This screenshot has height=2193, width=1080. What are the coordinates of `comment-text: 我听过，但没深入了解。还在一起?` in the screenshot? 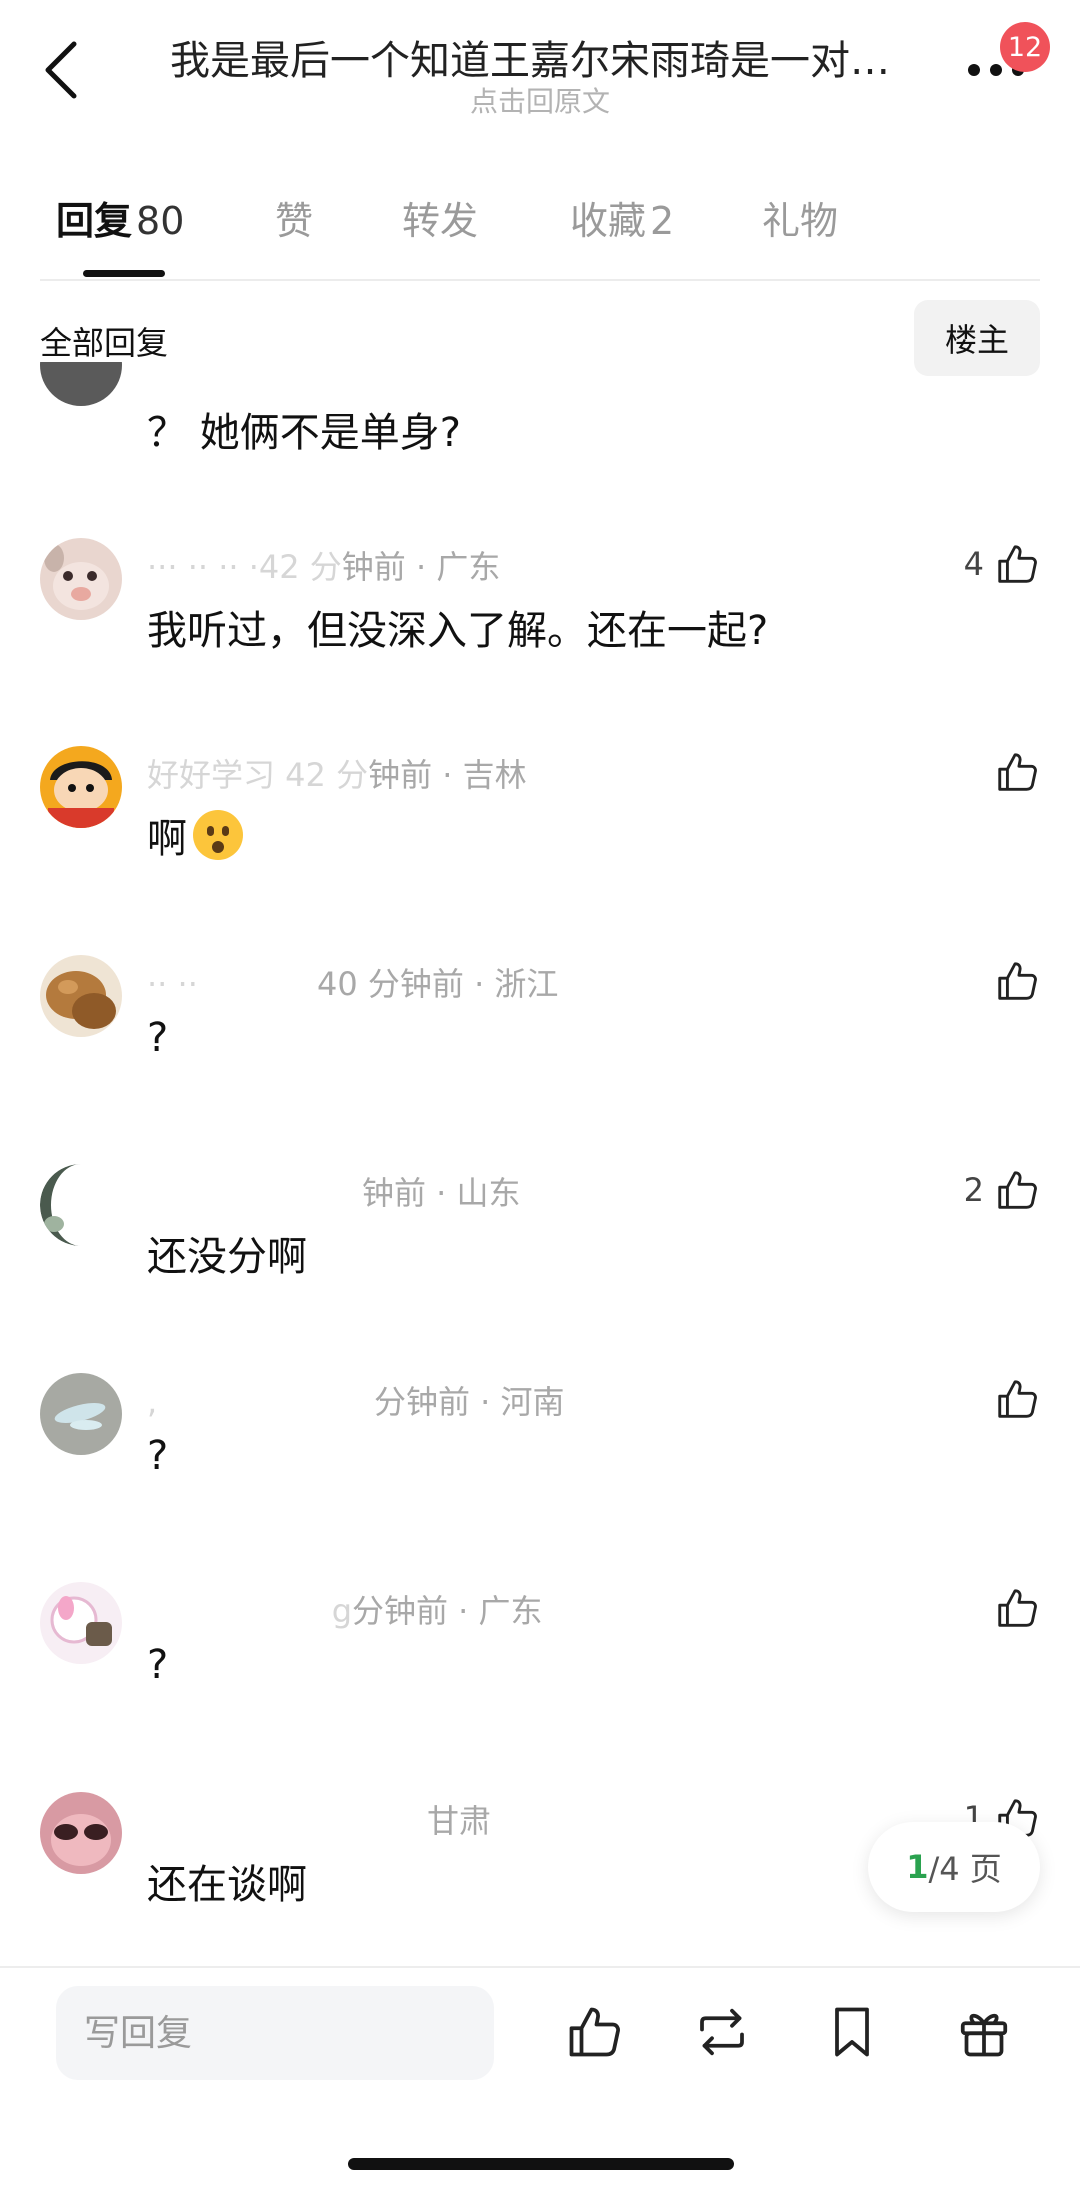 It's located at (458, 631).